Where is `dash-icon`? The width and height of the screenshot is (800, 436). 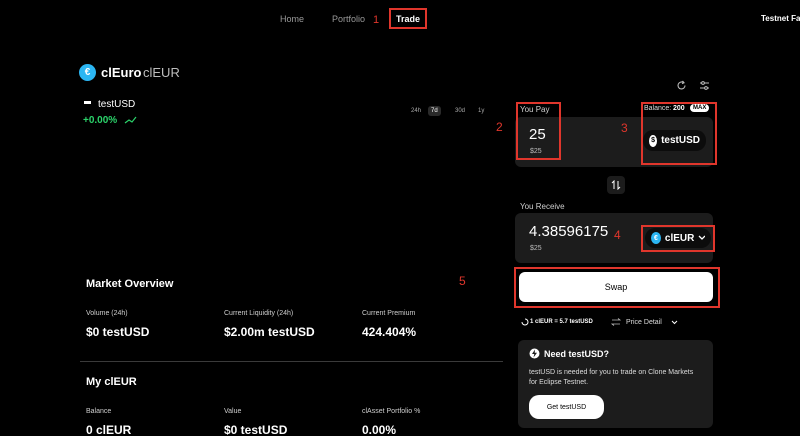 dash-icon is located at coordinates (87, 102).